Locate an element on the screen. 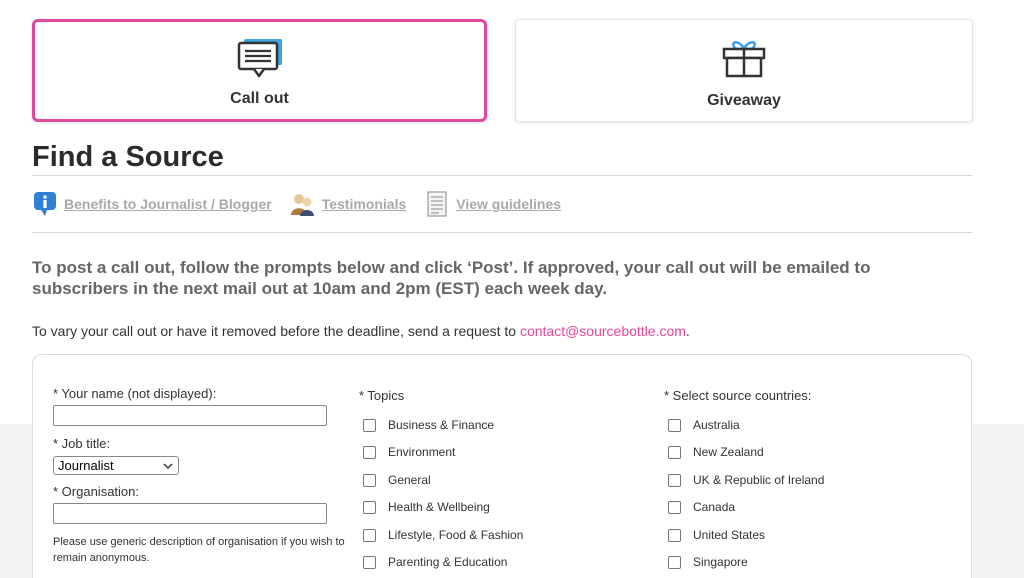 This screenshot has height=578, width=1024. country-label: Canada is located at coordinates (714, 507).